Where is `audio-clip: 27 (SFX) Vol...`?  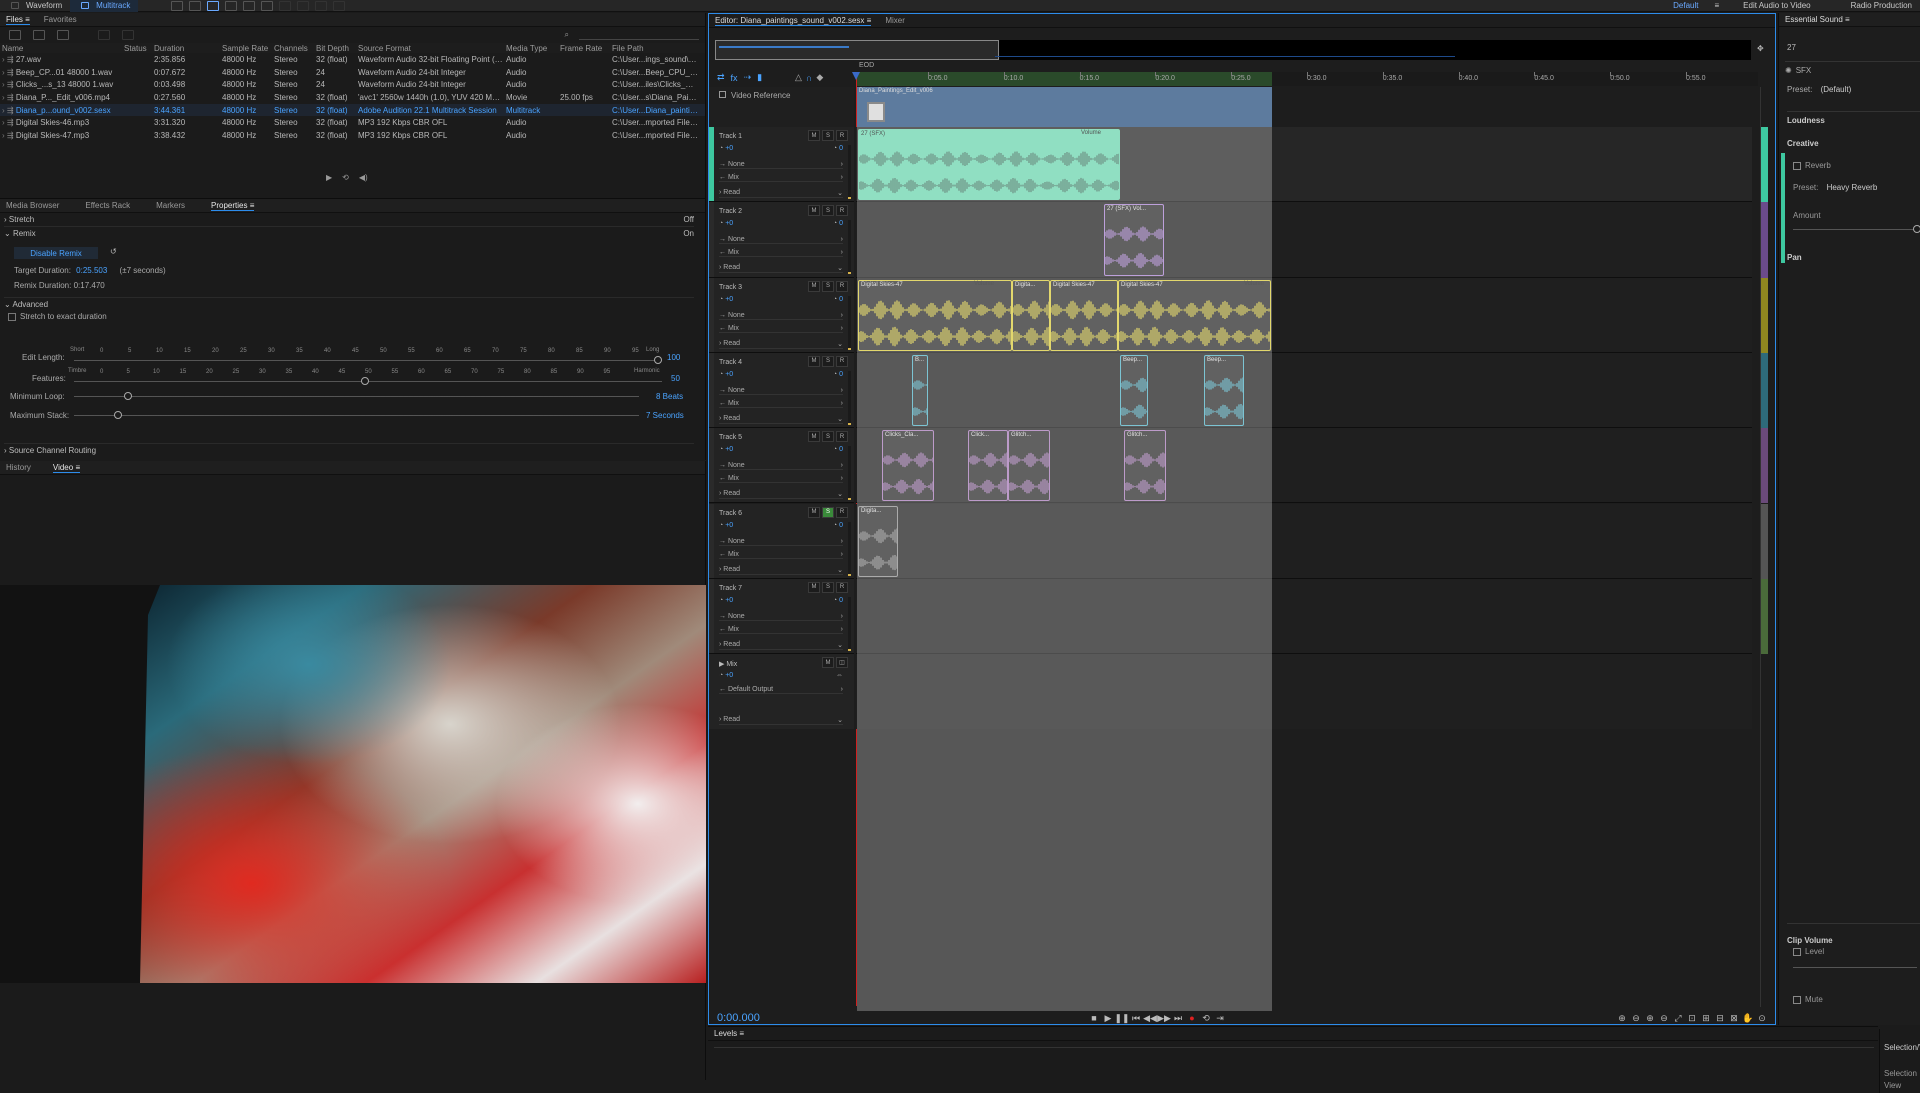 audio-clip: 27 (SFX) Vol... is located at coordinates (1134, 240).